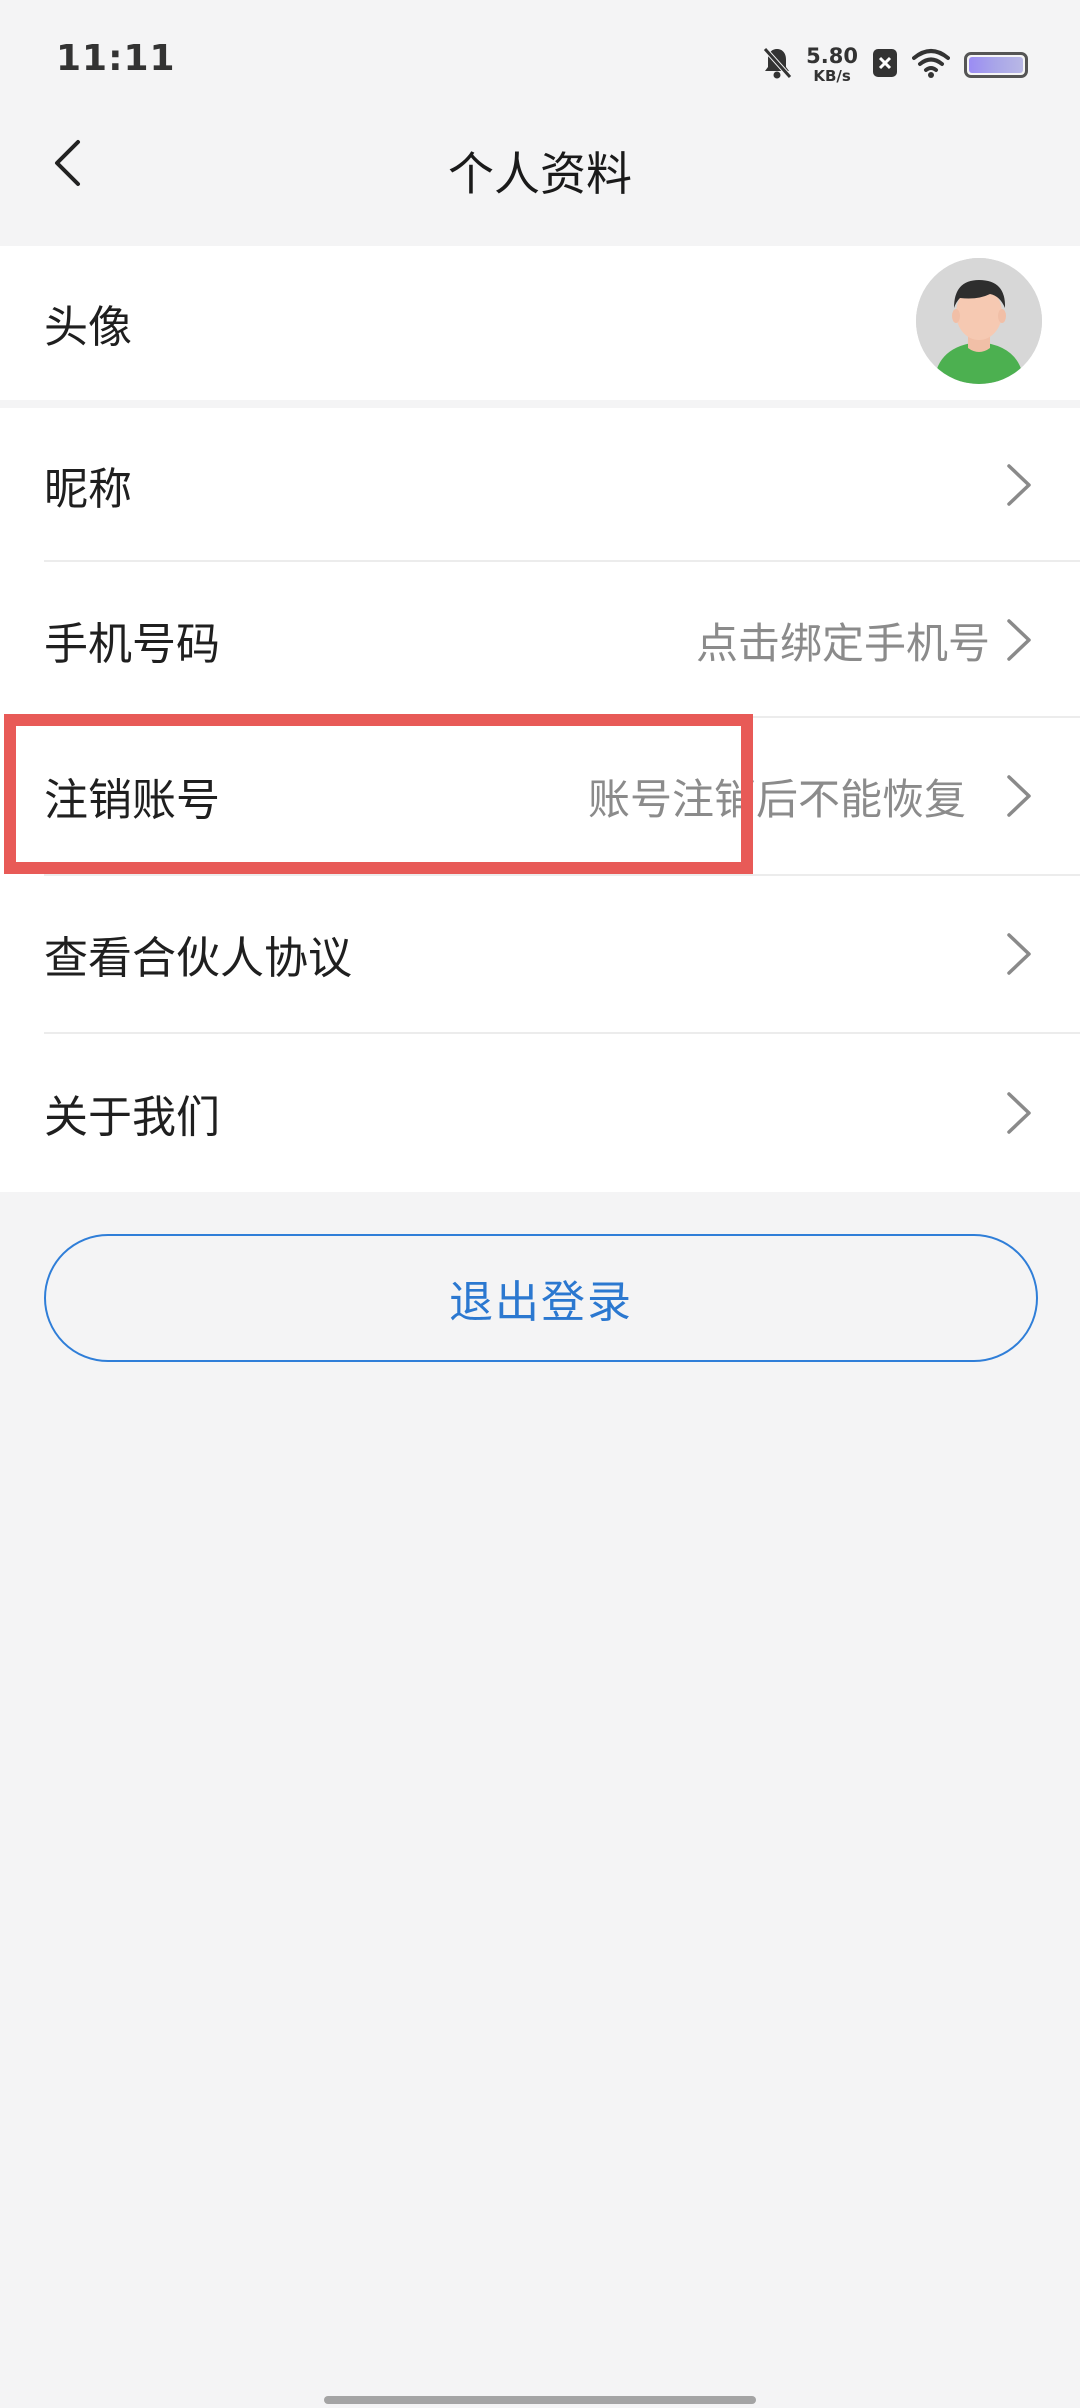 The width and height of the screenshot is (1080, 2408). Describe the element at coordinates (88, 327) in the screenshot. I see `row-label-avatar: 头像` at that location.